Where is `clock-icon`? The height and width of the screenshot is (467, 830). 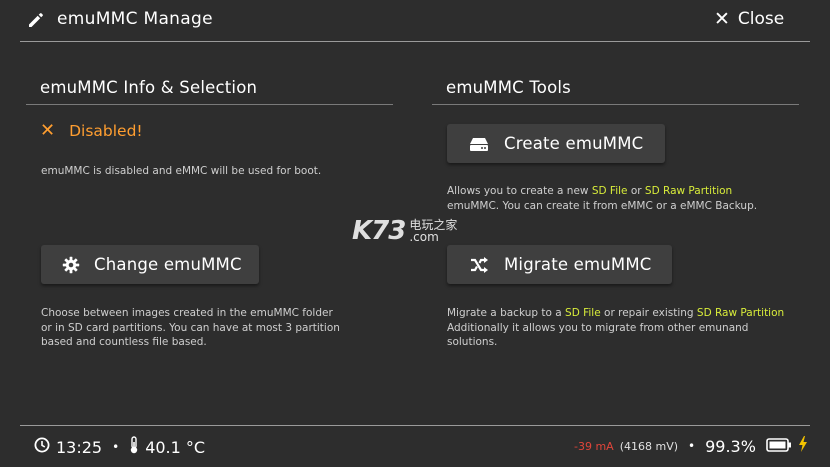
clock-icon is located at coordinates (42, 447).